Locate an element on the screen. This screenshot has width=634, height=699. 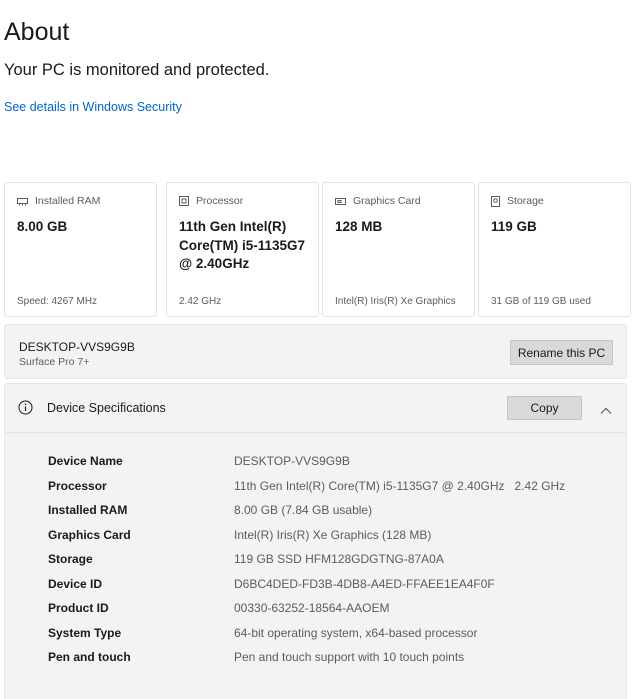
device-model: Surface Pro 7+ is located at coordinates (54, 362).